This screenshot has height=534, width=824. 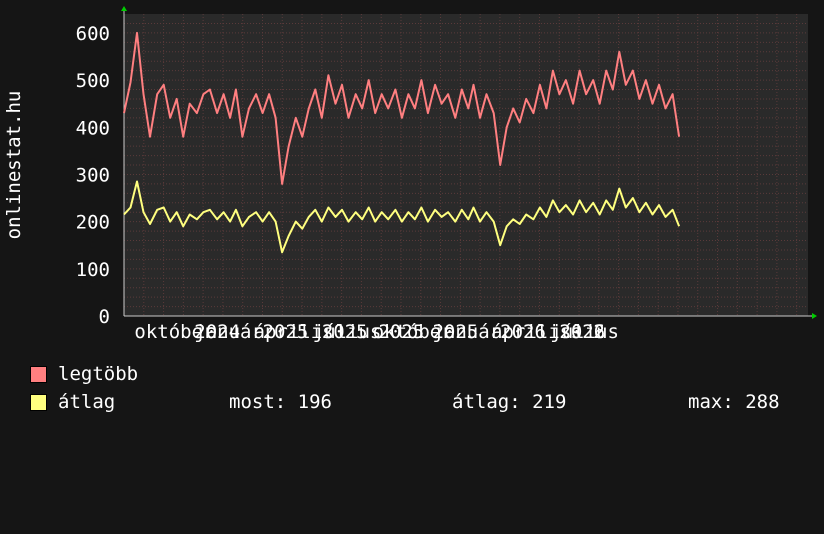 What do you see at coordinates (93, 270) in the screenshot?
I see `y-tick-label: 100` at bounding box center [93, 270].